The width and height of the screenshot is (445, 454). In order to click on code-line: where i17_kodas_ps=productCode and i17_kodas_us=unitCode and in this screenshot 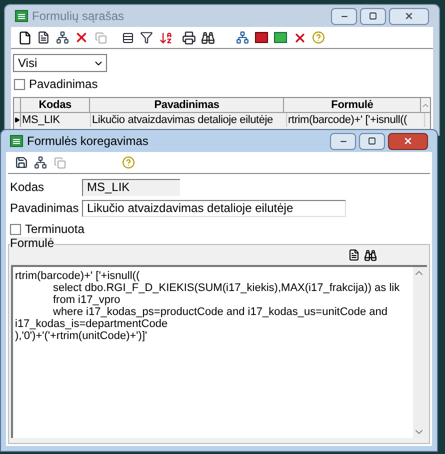, I will do `click(220, 312)`.